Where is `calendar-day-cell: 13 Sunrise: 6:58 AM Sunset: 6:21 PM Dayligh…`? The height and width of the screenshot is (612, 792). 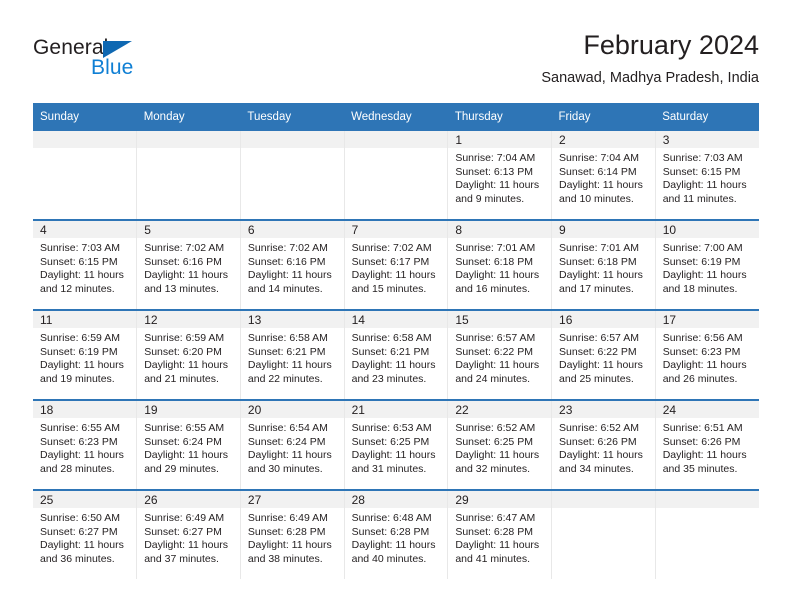 calendar-day-cell: 13 Sunrise: 6:58 AM Sunset: 6:21 PM Dayligh… is located at coordinates (292, 354).